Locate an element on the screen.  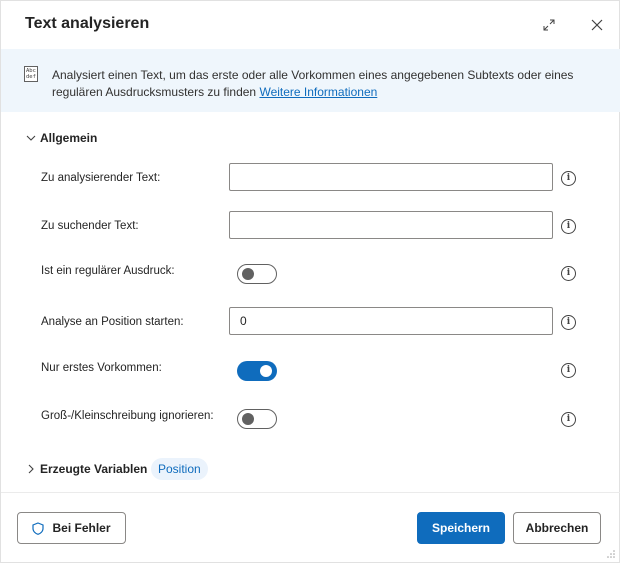
section-general: Allgemein is located at coordinates (61, 138).